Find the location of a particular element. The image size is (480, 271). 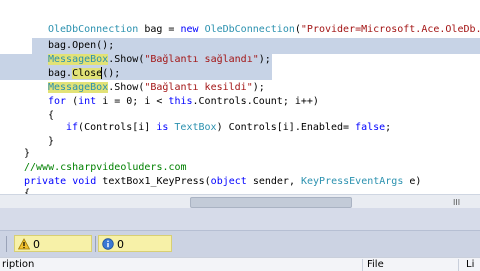

code-line-9: } is located at coordinates (51, 141).